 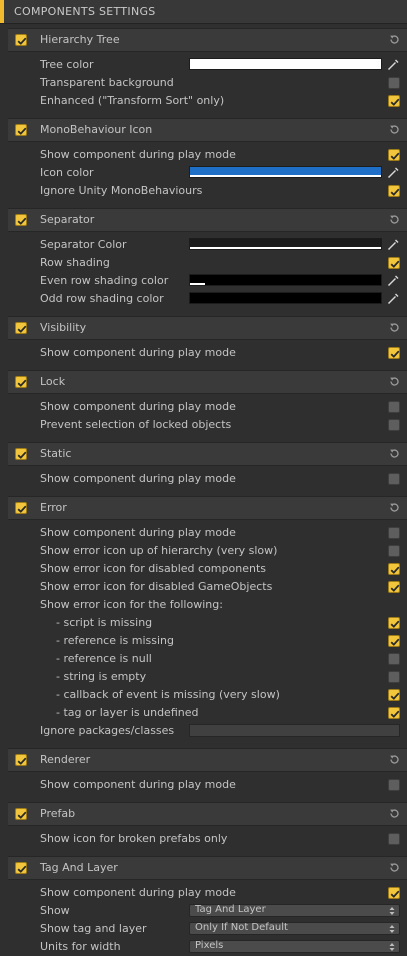 I want to click on setting-row-enhanced-transform-sort-only: Enhanced ("Transform Sort" only), so click(x=203, y=101).